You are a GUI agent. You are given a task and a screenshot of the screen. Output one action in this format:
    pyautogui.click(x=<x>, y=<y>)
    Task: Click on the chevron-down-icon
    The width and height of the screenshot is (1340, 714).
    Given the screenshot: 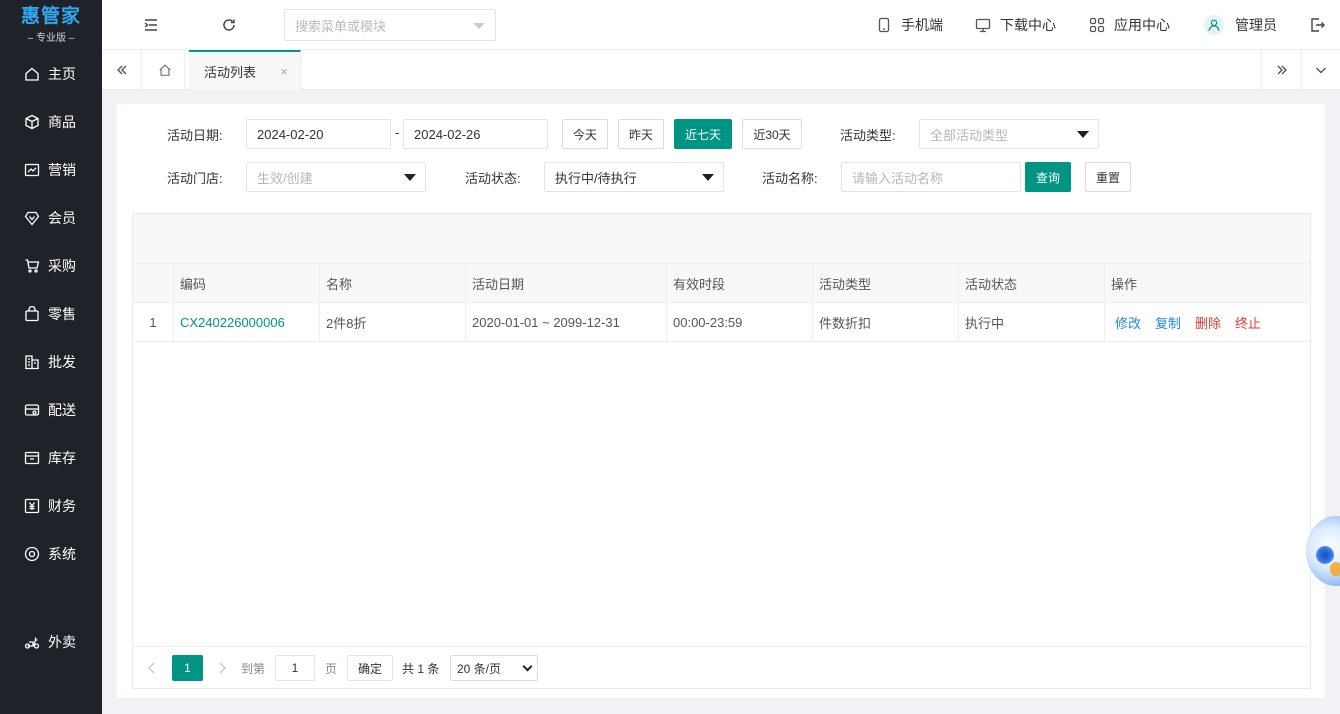 What is the action you would take?
    pyautogui.click(x=479, y=26)
    